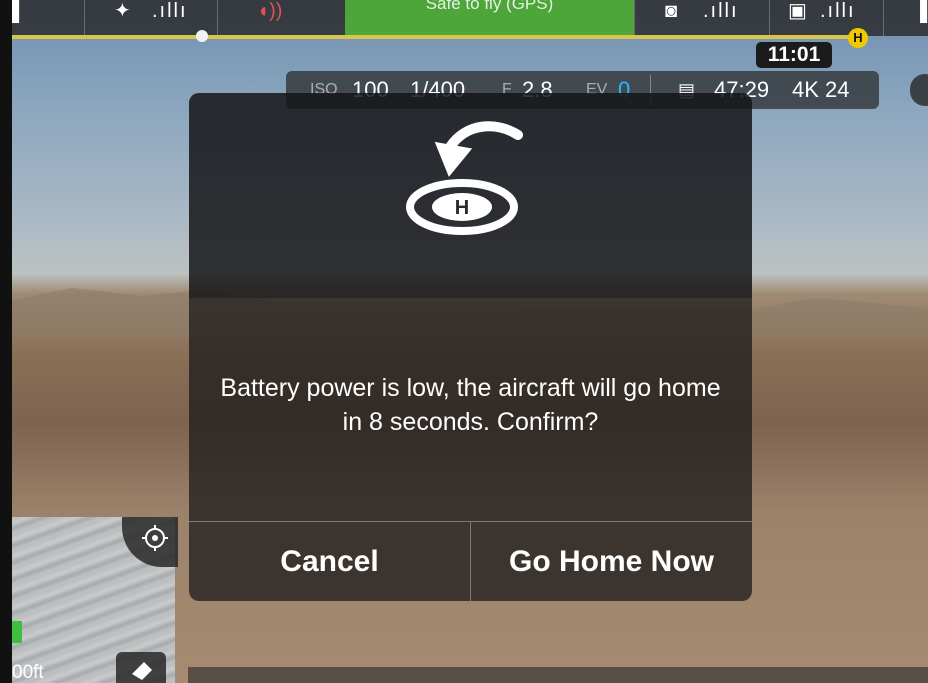 The image size is (928, 683). I want to click on battery-icon: ▐, so click(920, 11).